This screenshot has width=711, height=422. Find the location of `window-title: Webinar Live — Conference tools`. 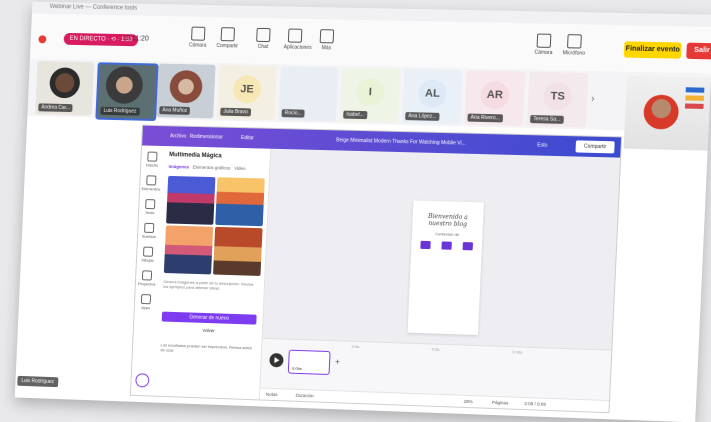

window-title: Webinar Live — Conference tools is located at coordinates (93, 7).